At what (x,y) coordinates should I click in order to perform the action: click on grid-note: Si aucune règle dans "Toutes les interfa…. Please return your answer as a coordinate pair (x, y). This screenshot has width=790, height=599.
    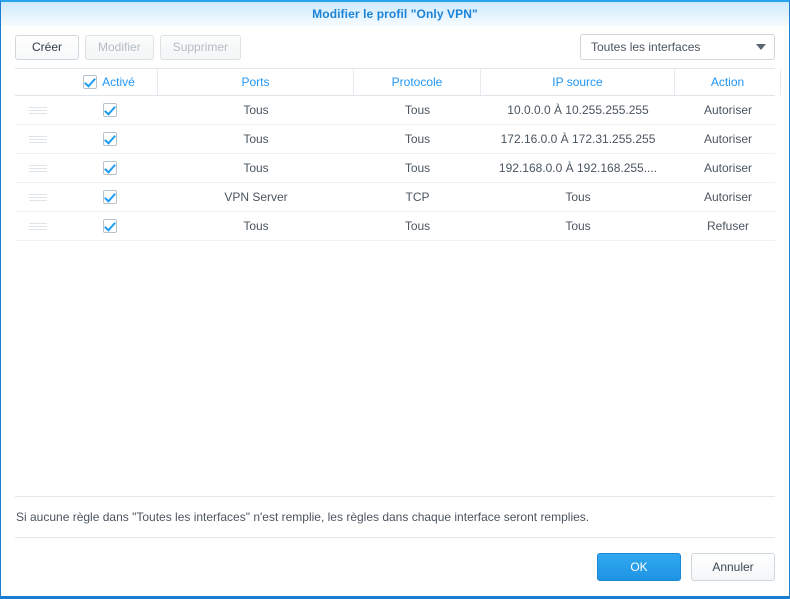
    Looking at the image, I should click on (395, 516).